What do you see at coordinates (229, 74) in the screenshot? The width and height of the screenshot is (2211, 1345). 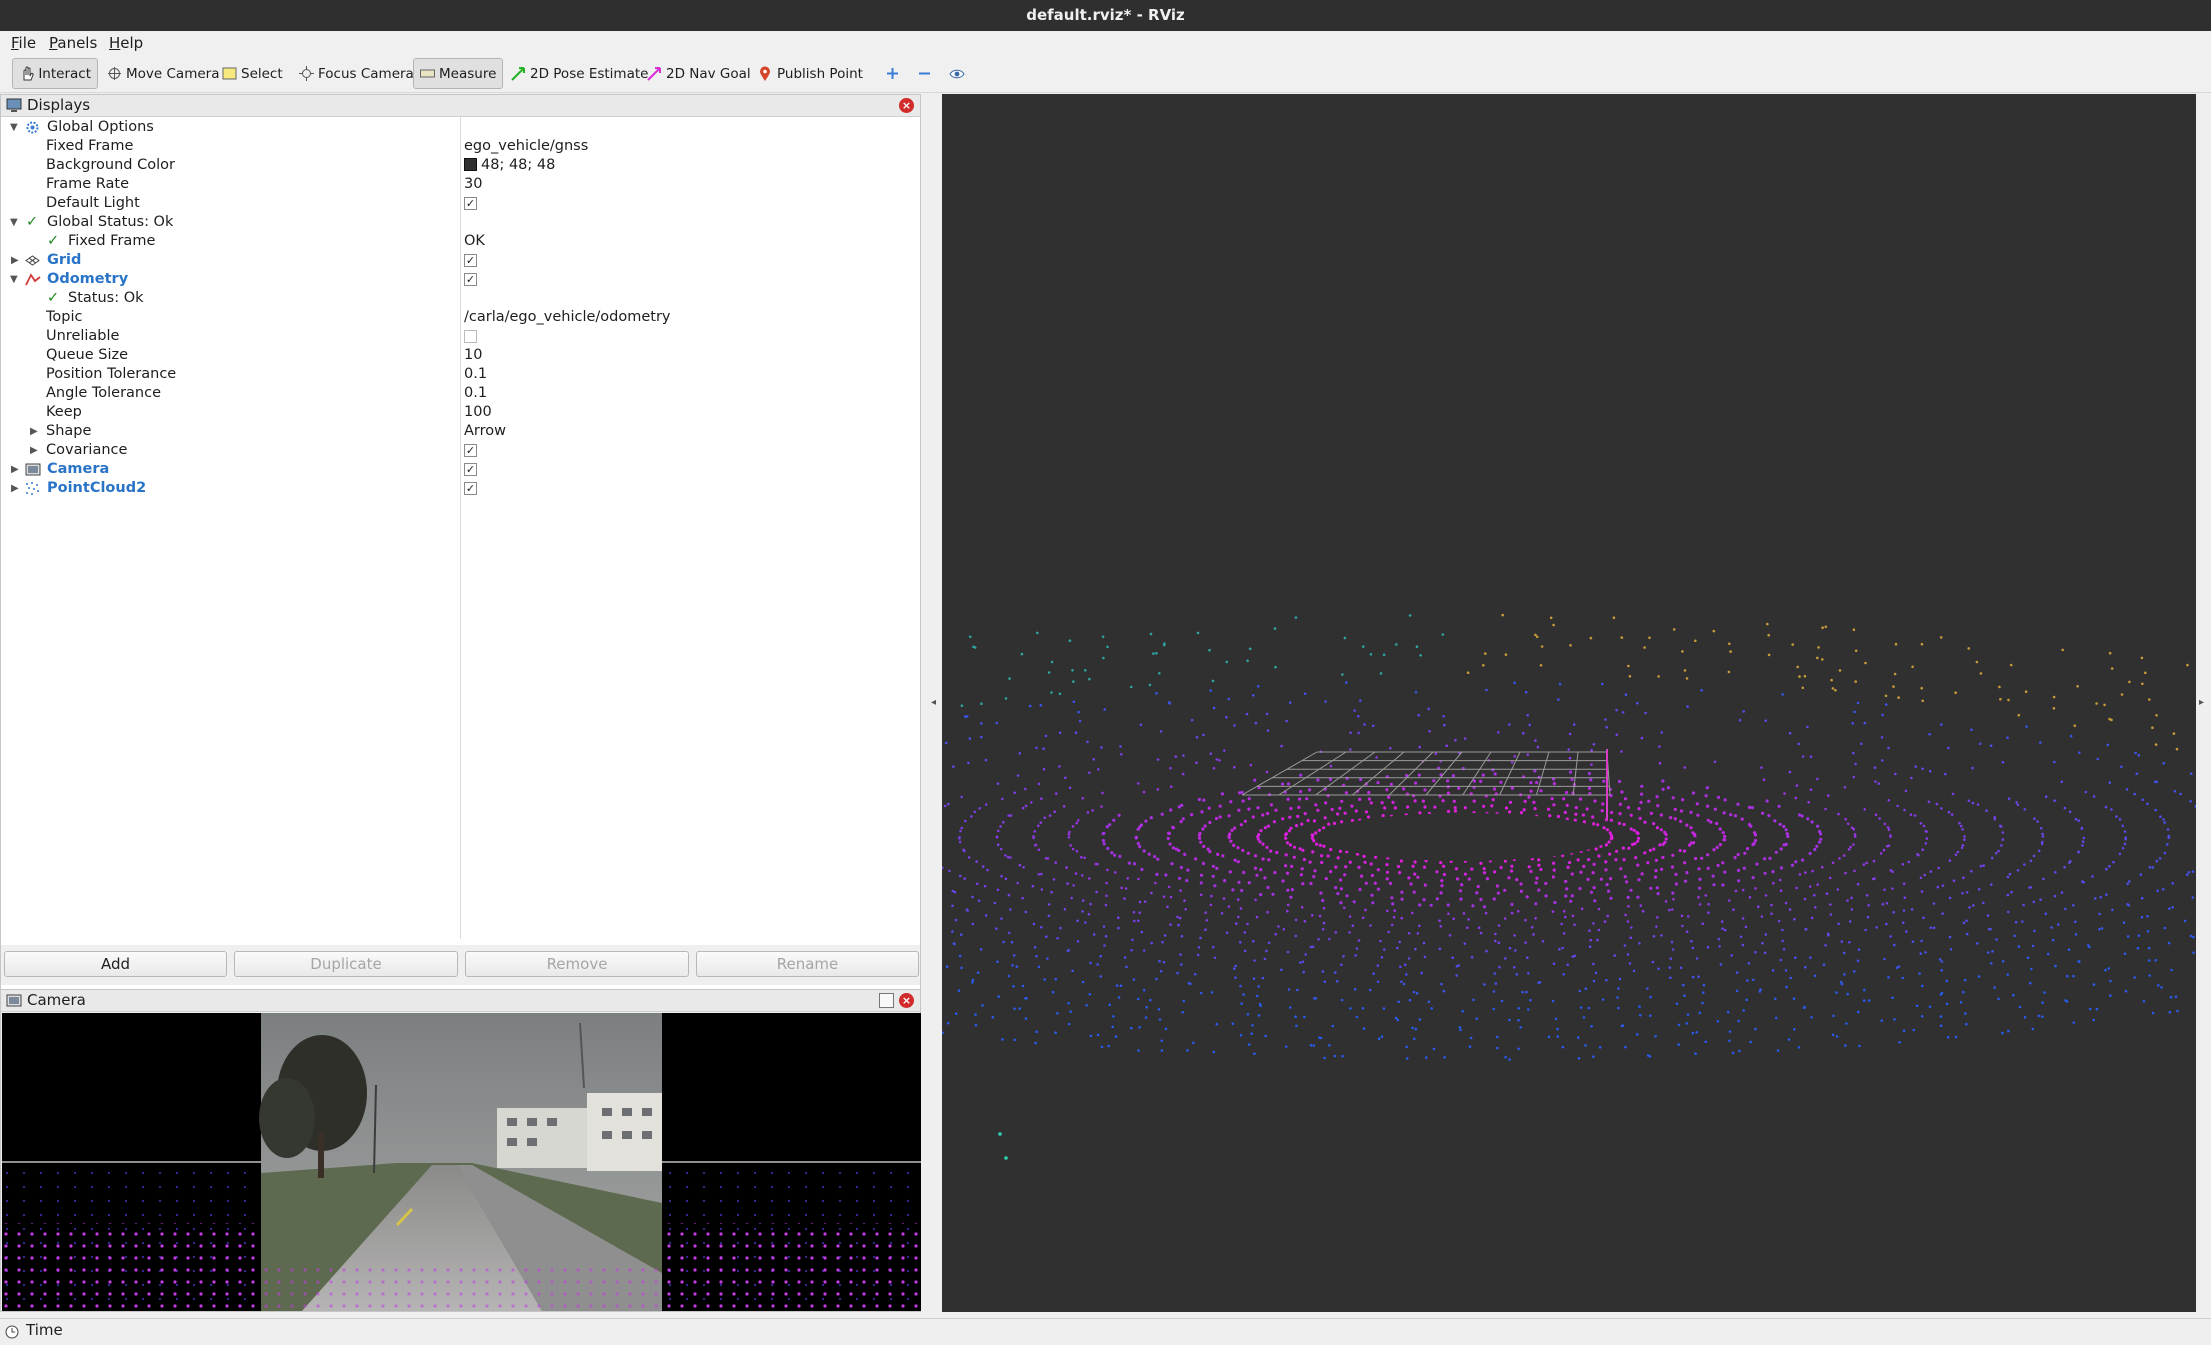 I see `select-icon` at bounding box center [229, 74].